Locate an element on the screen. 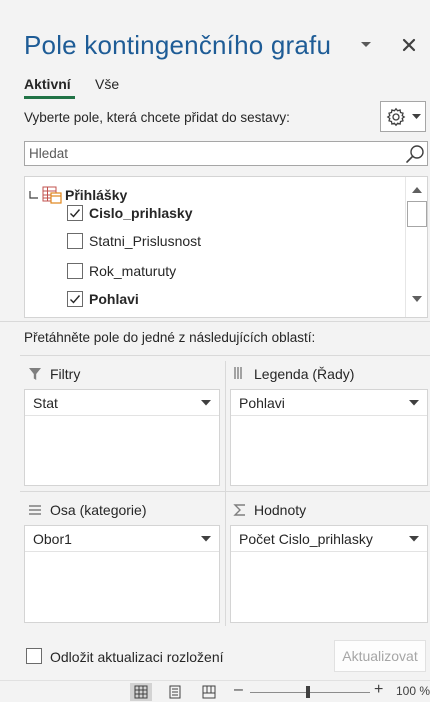 This screenshot has height=702, width=430. axis-area-drop-zone: Obor1 is located at coordinates (122, 574).